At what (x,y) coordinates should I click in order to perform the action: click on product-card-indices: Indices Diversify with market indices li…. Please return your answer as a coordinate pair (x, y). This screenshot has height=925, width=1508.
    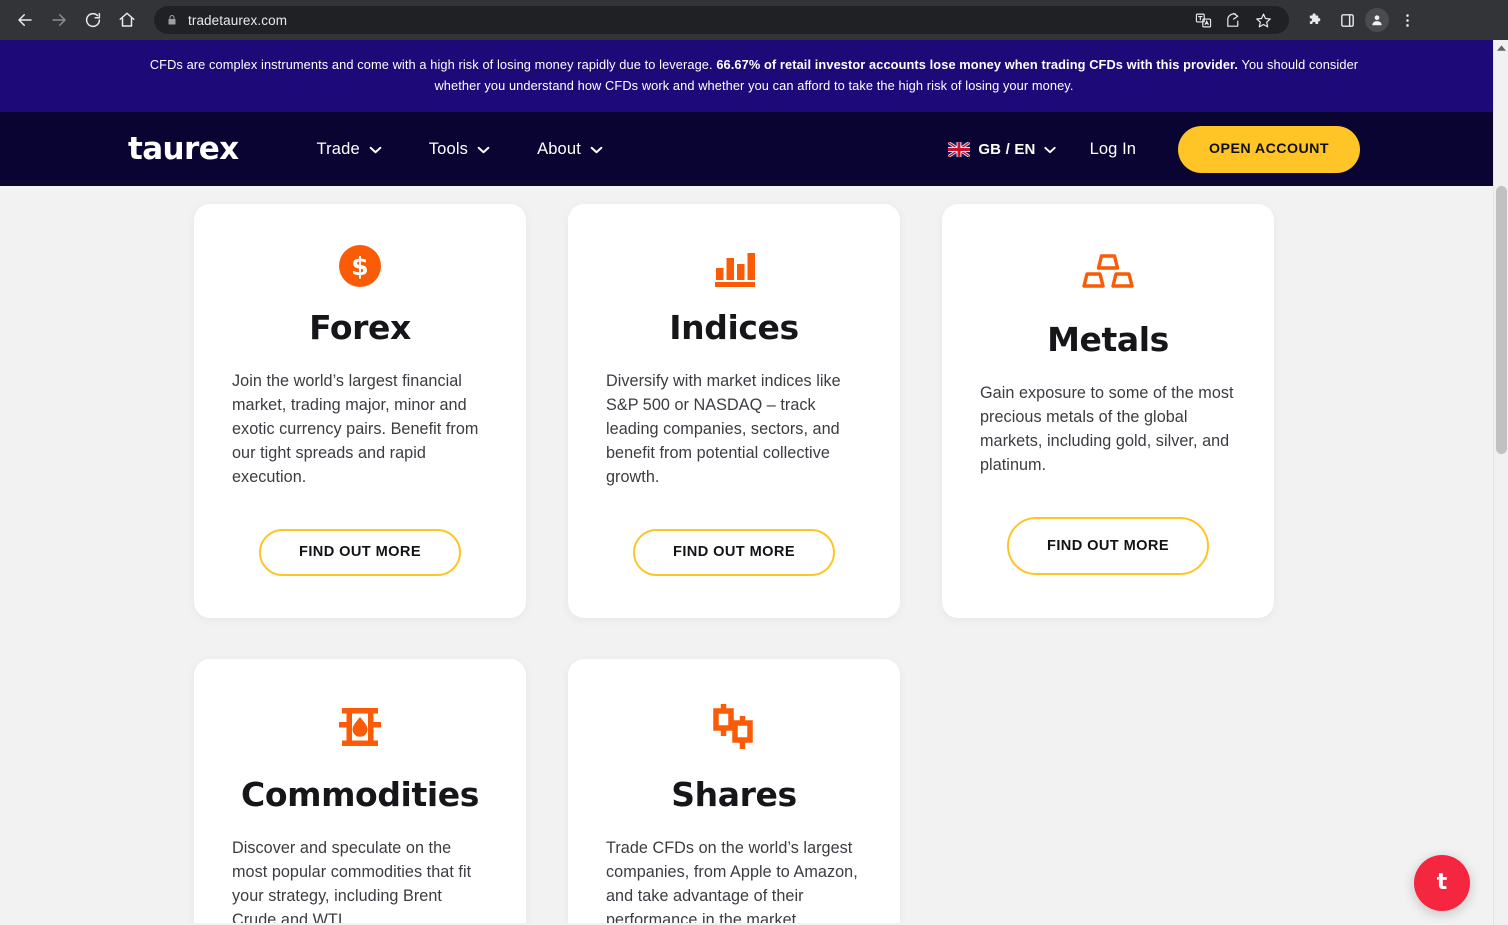
    Looking at the image, I should click on (734, 411).